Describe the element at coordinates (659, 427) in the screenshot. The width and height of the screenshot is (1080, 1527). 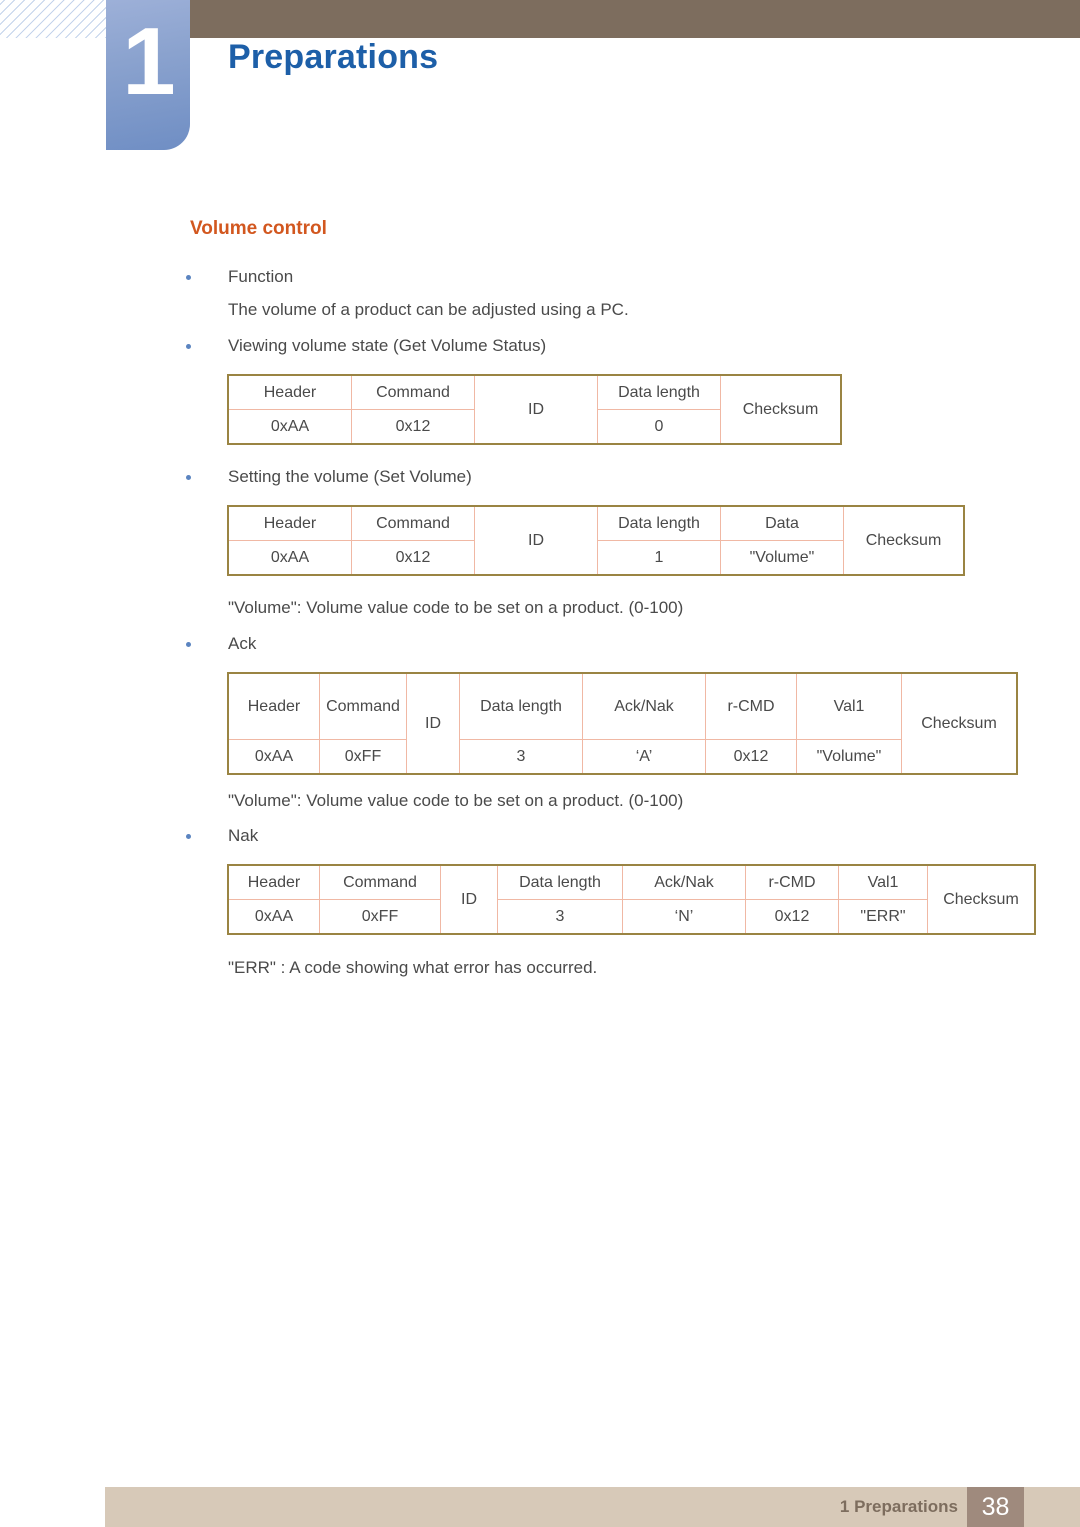
I see `cell-value-data-length: 0` at that location.